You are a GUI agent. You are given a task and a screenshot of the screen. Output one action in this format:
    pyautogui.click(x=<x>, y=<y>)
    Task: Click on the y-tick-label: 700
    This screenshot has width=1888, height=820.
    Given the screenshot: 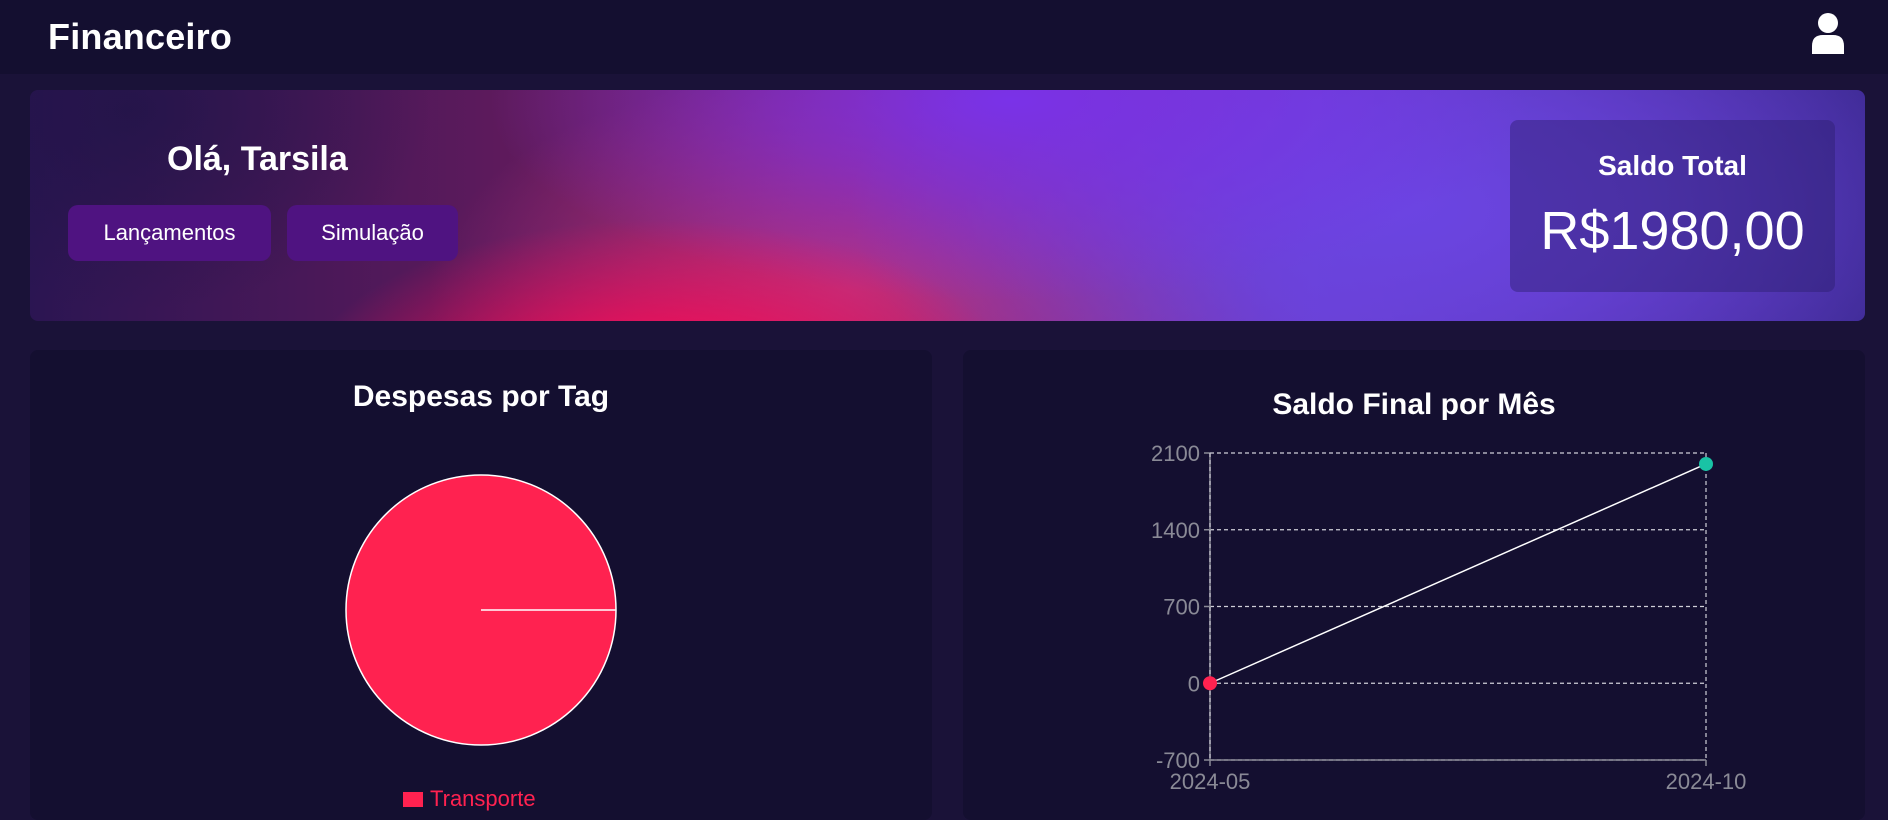 What is the action you would take?
    pyautogui.click(x=1181, y=607)
    